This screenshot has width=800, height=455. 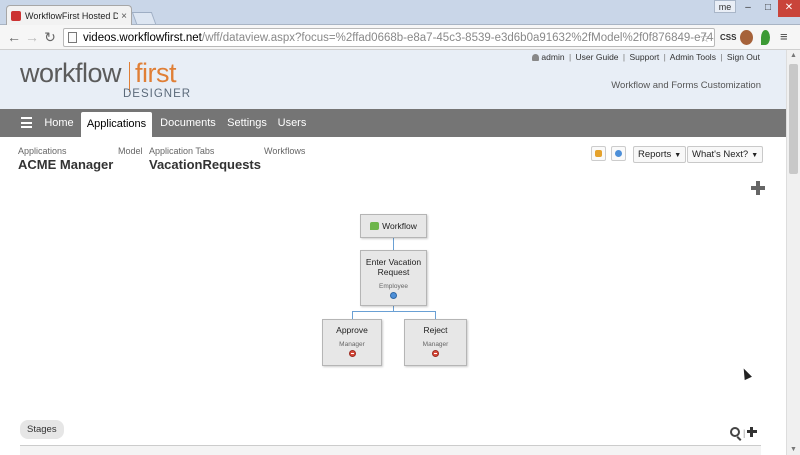 I want to click on browser-tab-strip: WorkflowFirst Hosted De × me – □ ✕, so click(x=400, y=13).